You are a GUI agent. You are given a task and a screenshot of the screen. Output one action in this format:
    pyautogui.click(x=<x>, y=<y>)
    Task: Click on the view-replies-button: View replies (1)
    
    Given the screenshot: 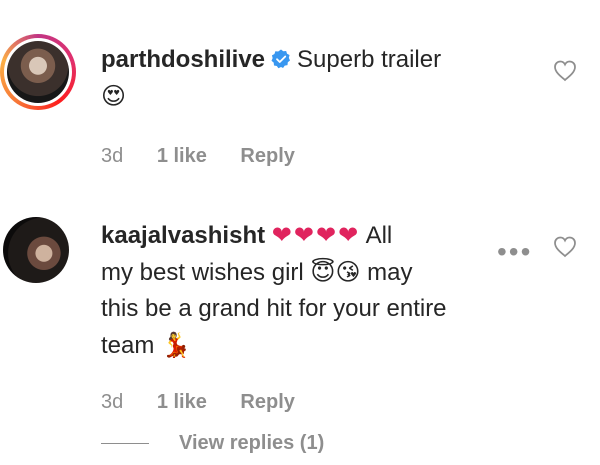 What is the action you would take?
    pyautogui.click(x=212, y=443)
    